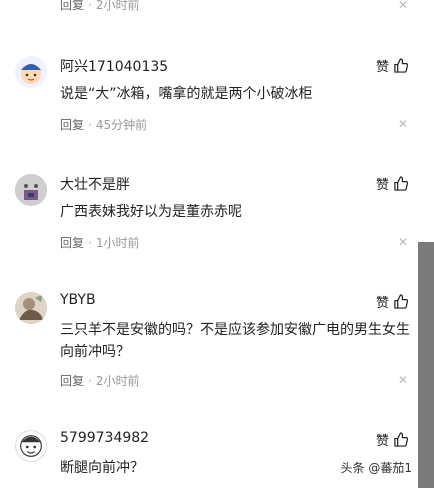  Describe the element at coordinates (426, 365) in the screenshot. I see `scrollbar` at that location.